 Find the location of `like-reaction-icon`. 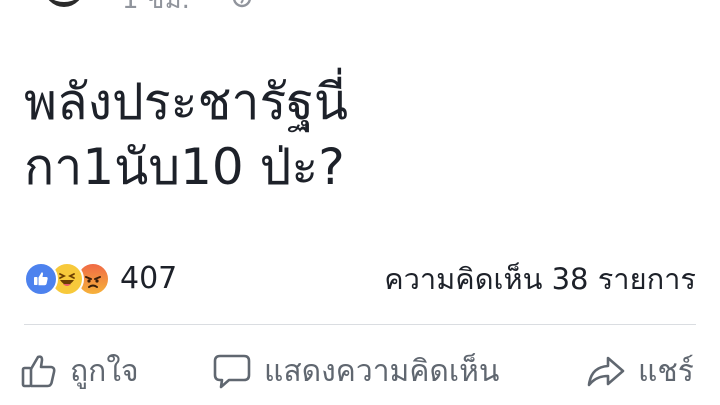

like-reaction-icon is located at coordinates (41, 279).